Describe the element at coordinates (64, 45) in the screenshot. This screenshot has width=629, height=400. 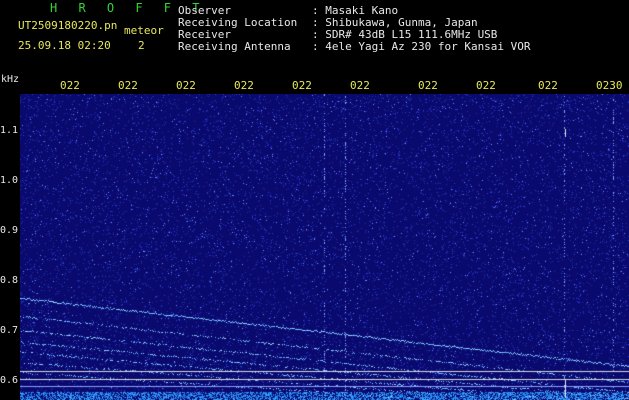
I see `datetime: 25.09.18 02:20` at that location.